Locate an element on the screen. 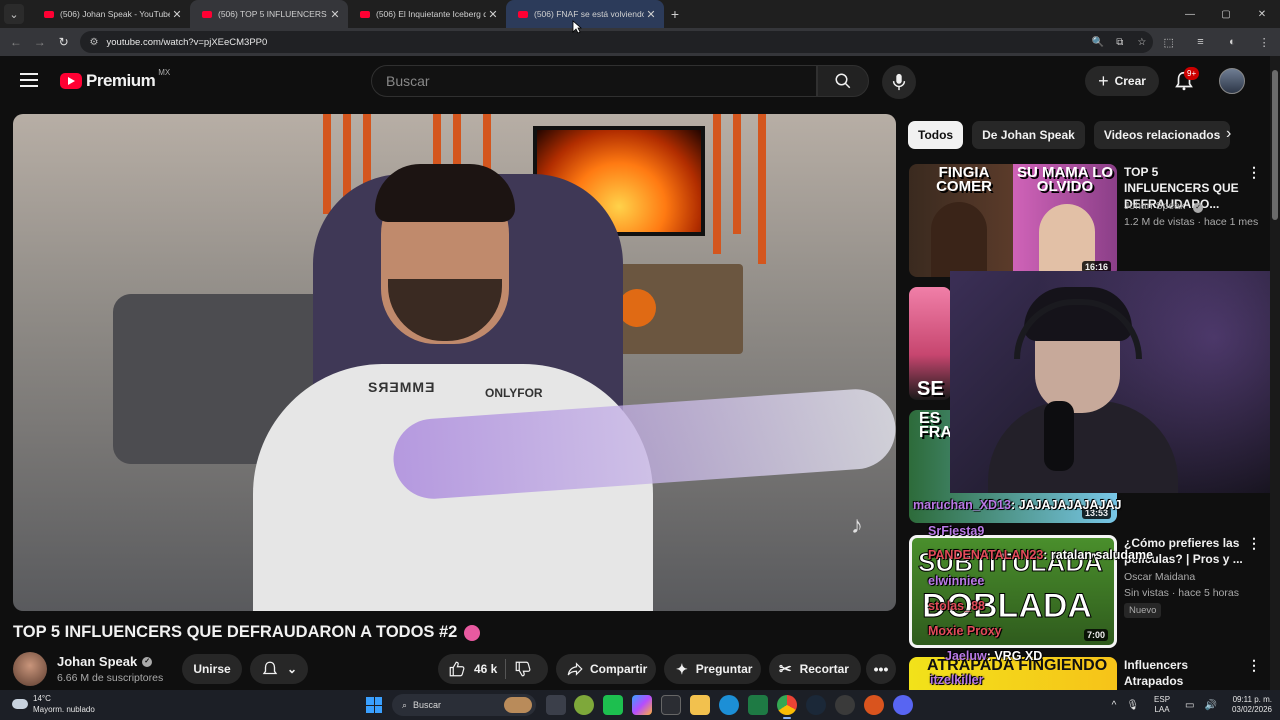 This screenshot has width=1280, height=720. browser-tab-1: (506) Johan Speak - YouTube ✕ is located at coordinates (111, 14).